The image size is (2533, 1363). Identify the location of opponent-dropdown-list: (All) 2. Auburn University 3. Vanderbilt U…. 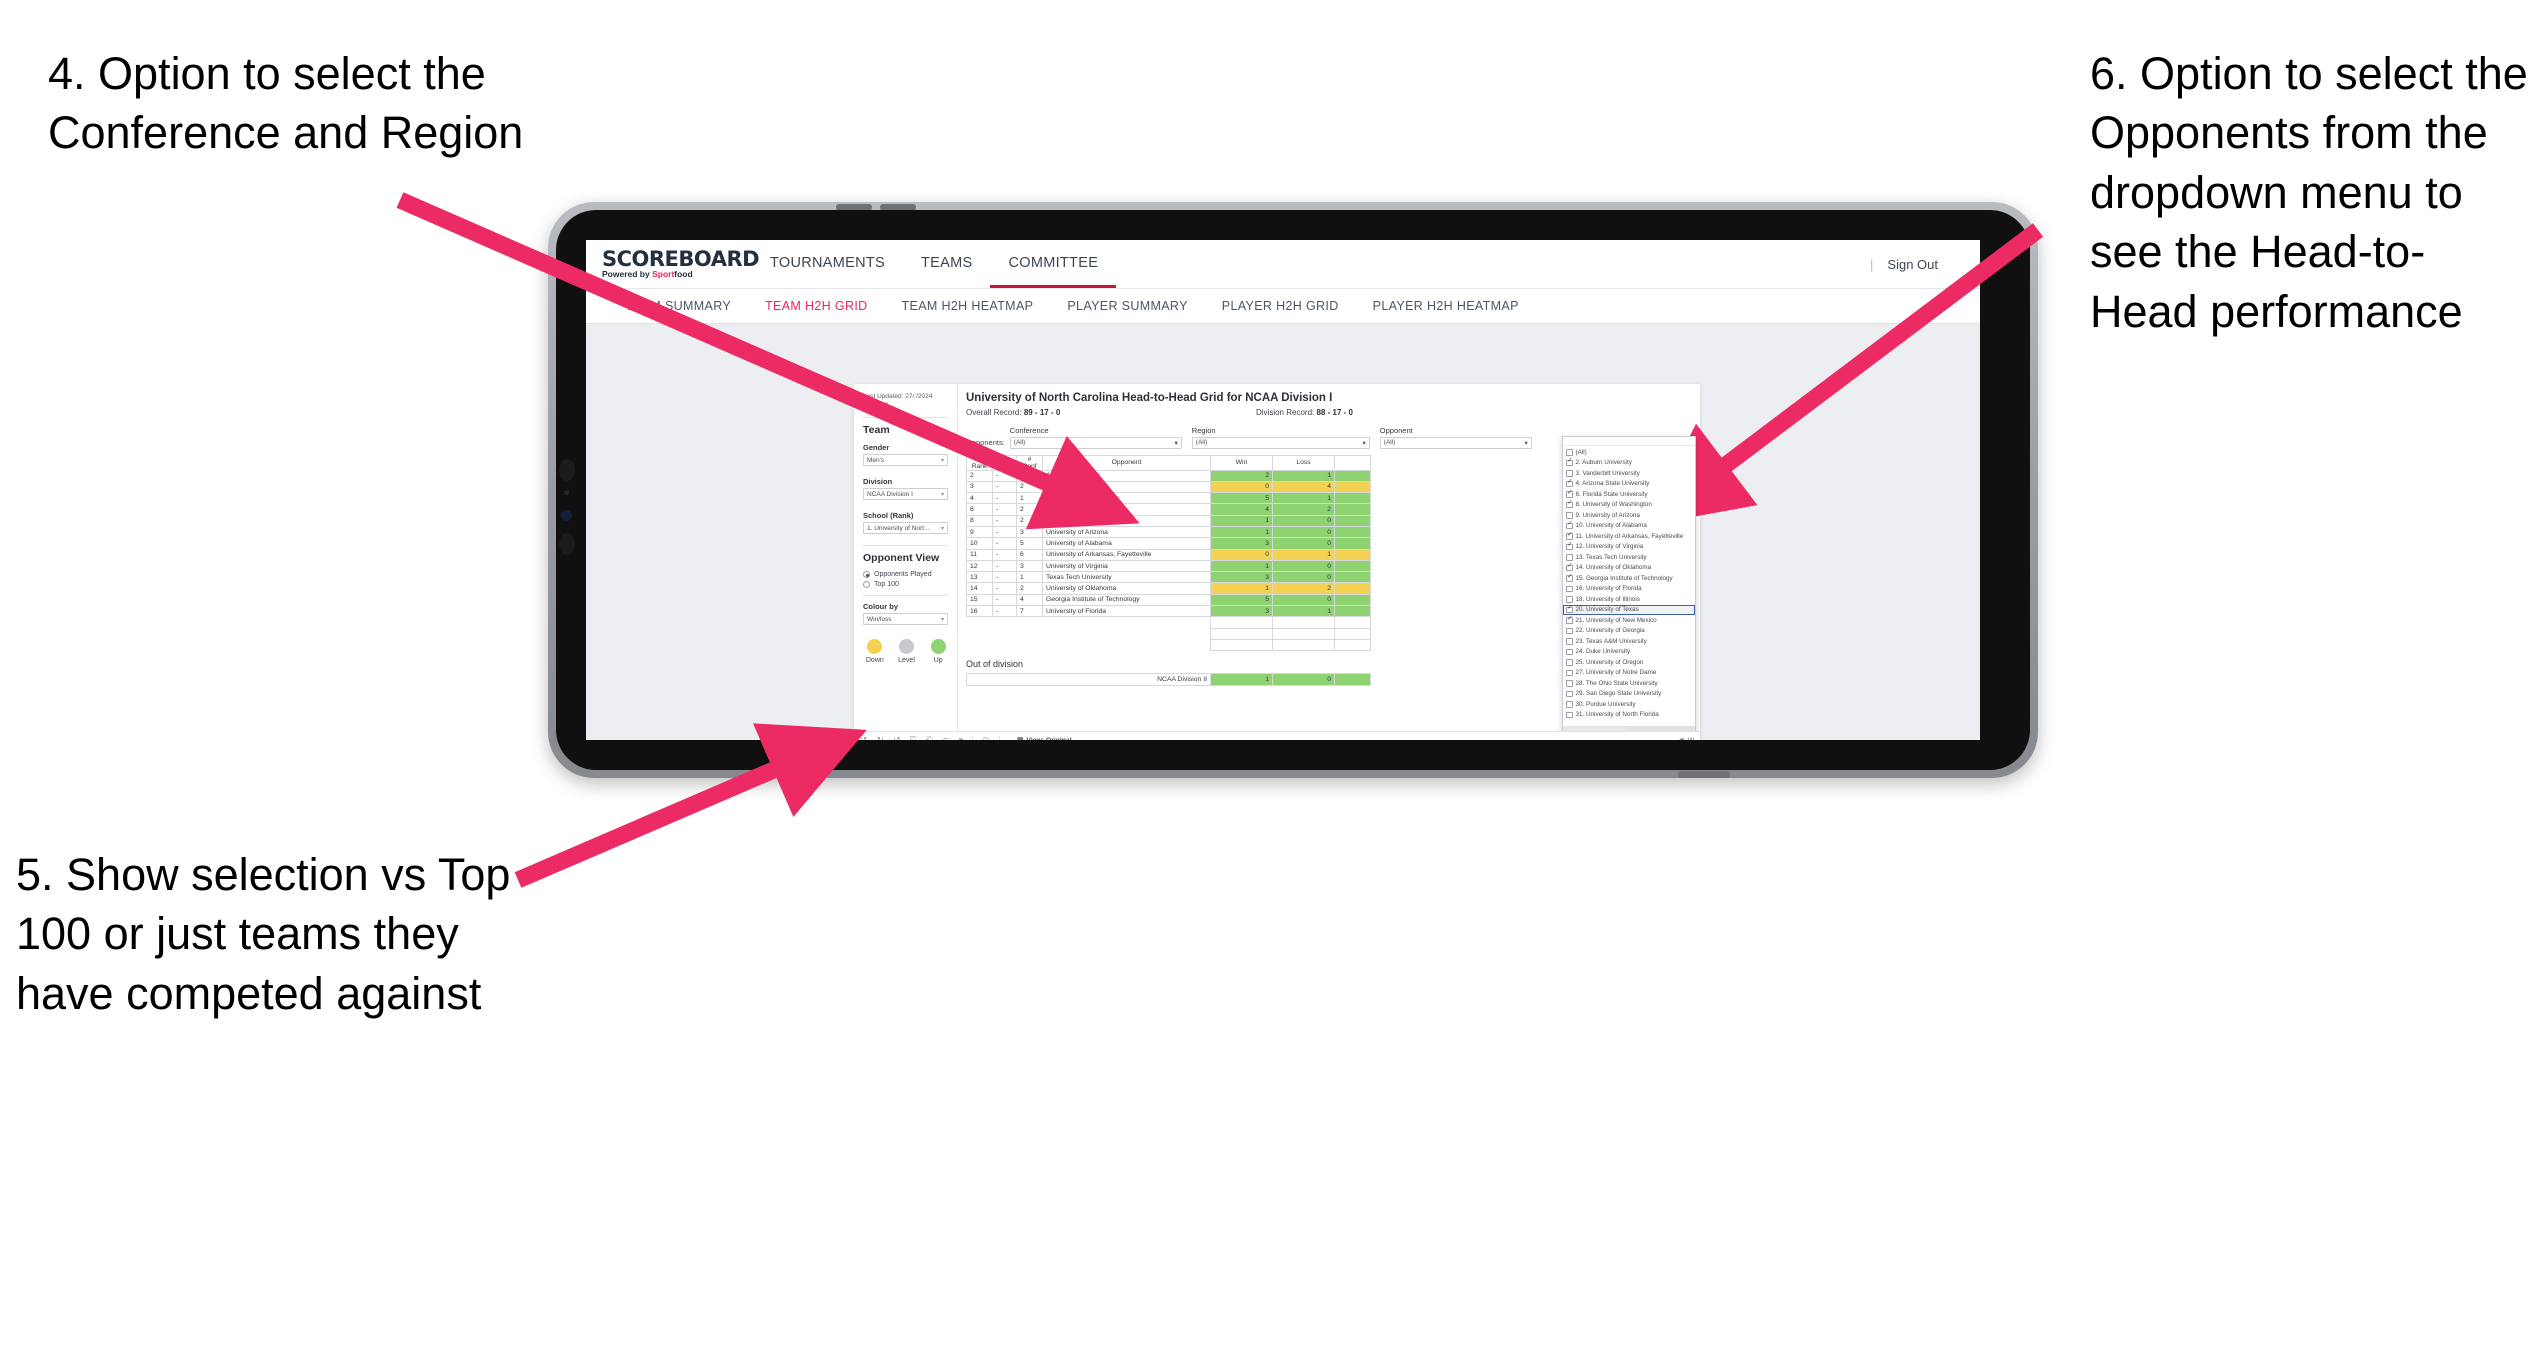
(1629, 586).